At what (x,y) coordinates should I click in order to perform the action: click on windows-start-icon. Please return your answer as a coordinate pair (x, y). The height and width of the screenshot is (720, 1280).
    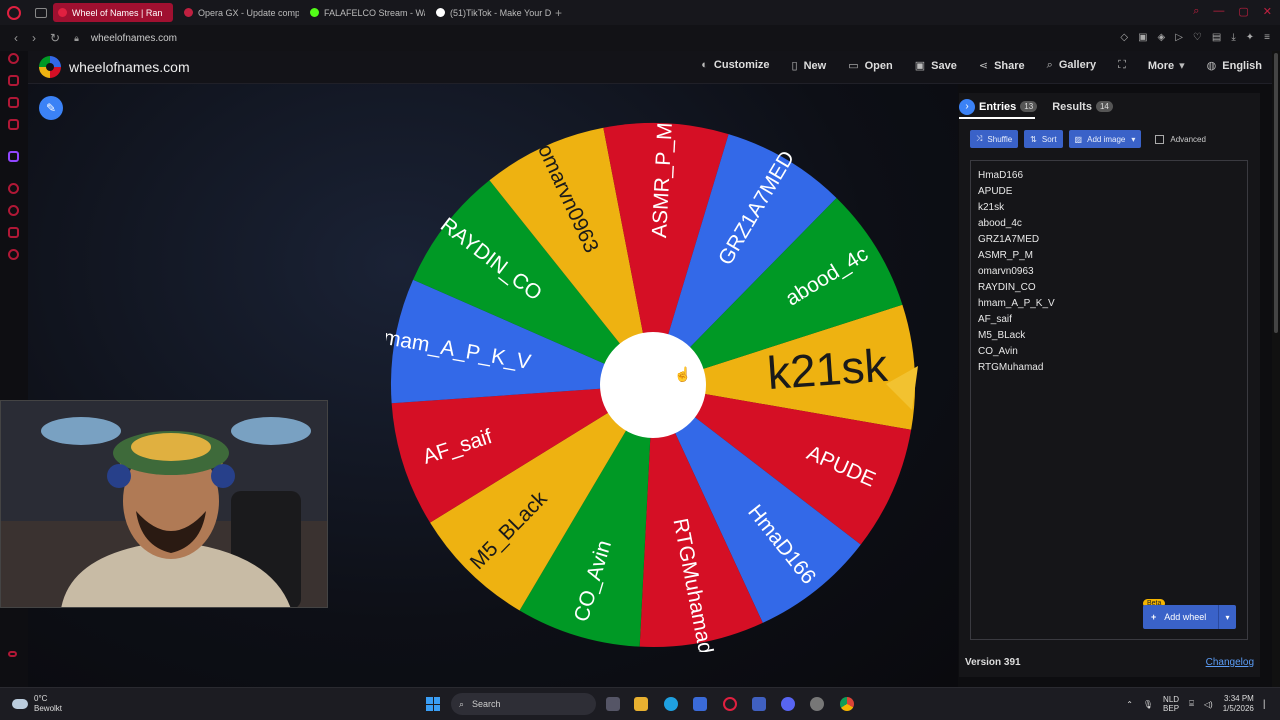
    Looking at the image, I should click on (433, 704).